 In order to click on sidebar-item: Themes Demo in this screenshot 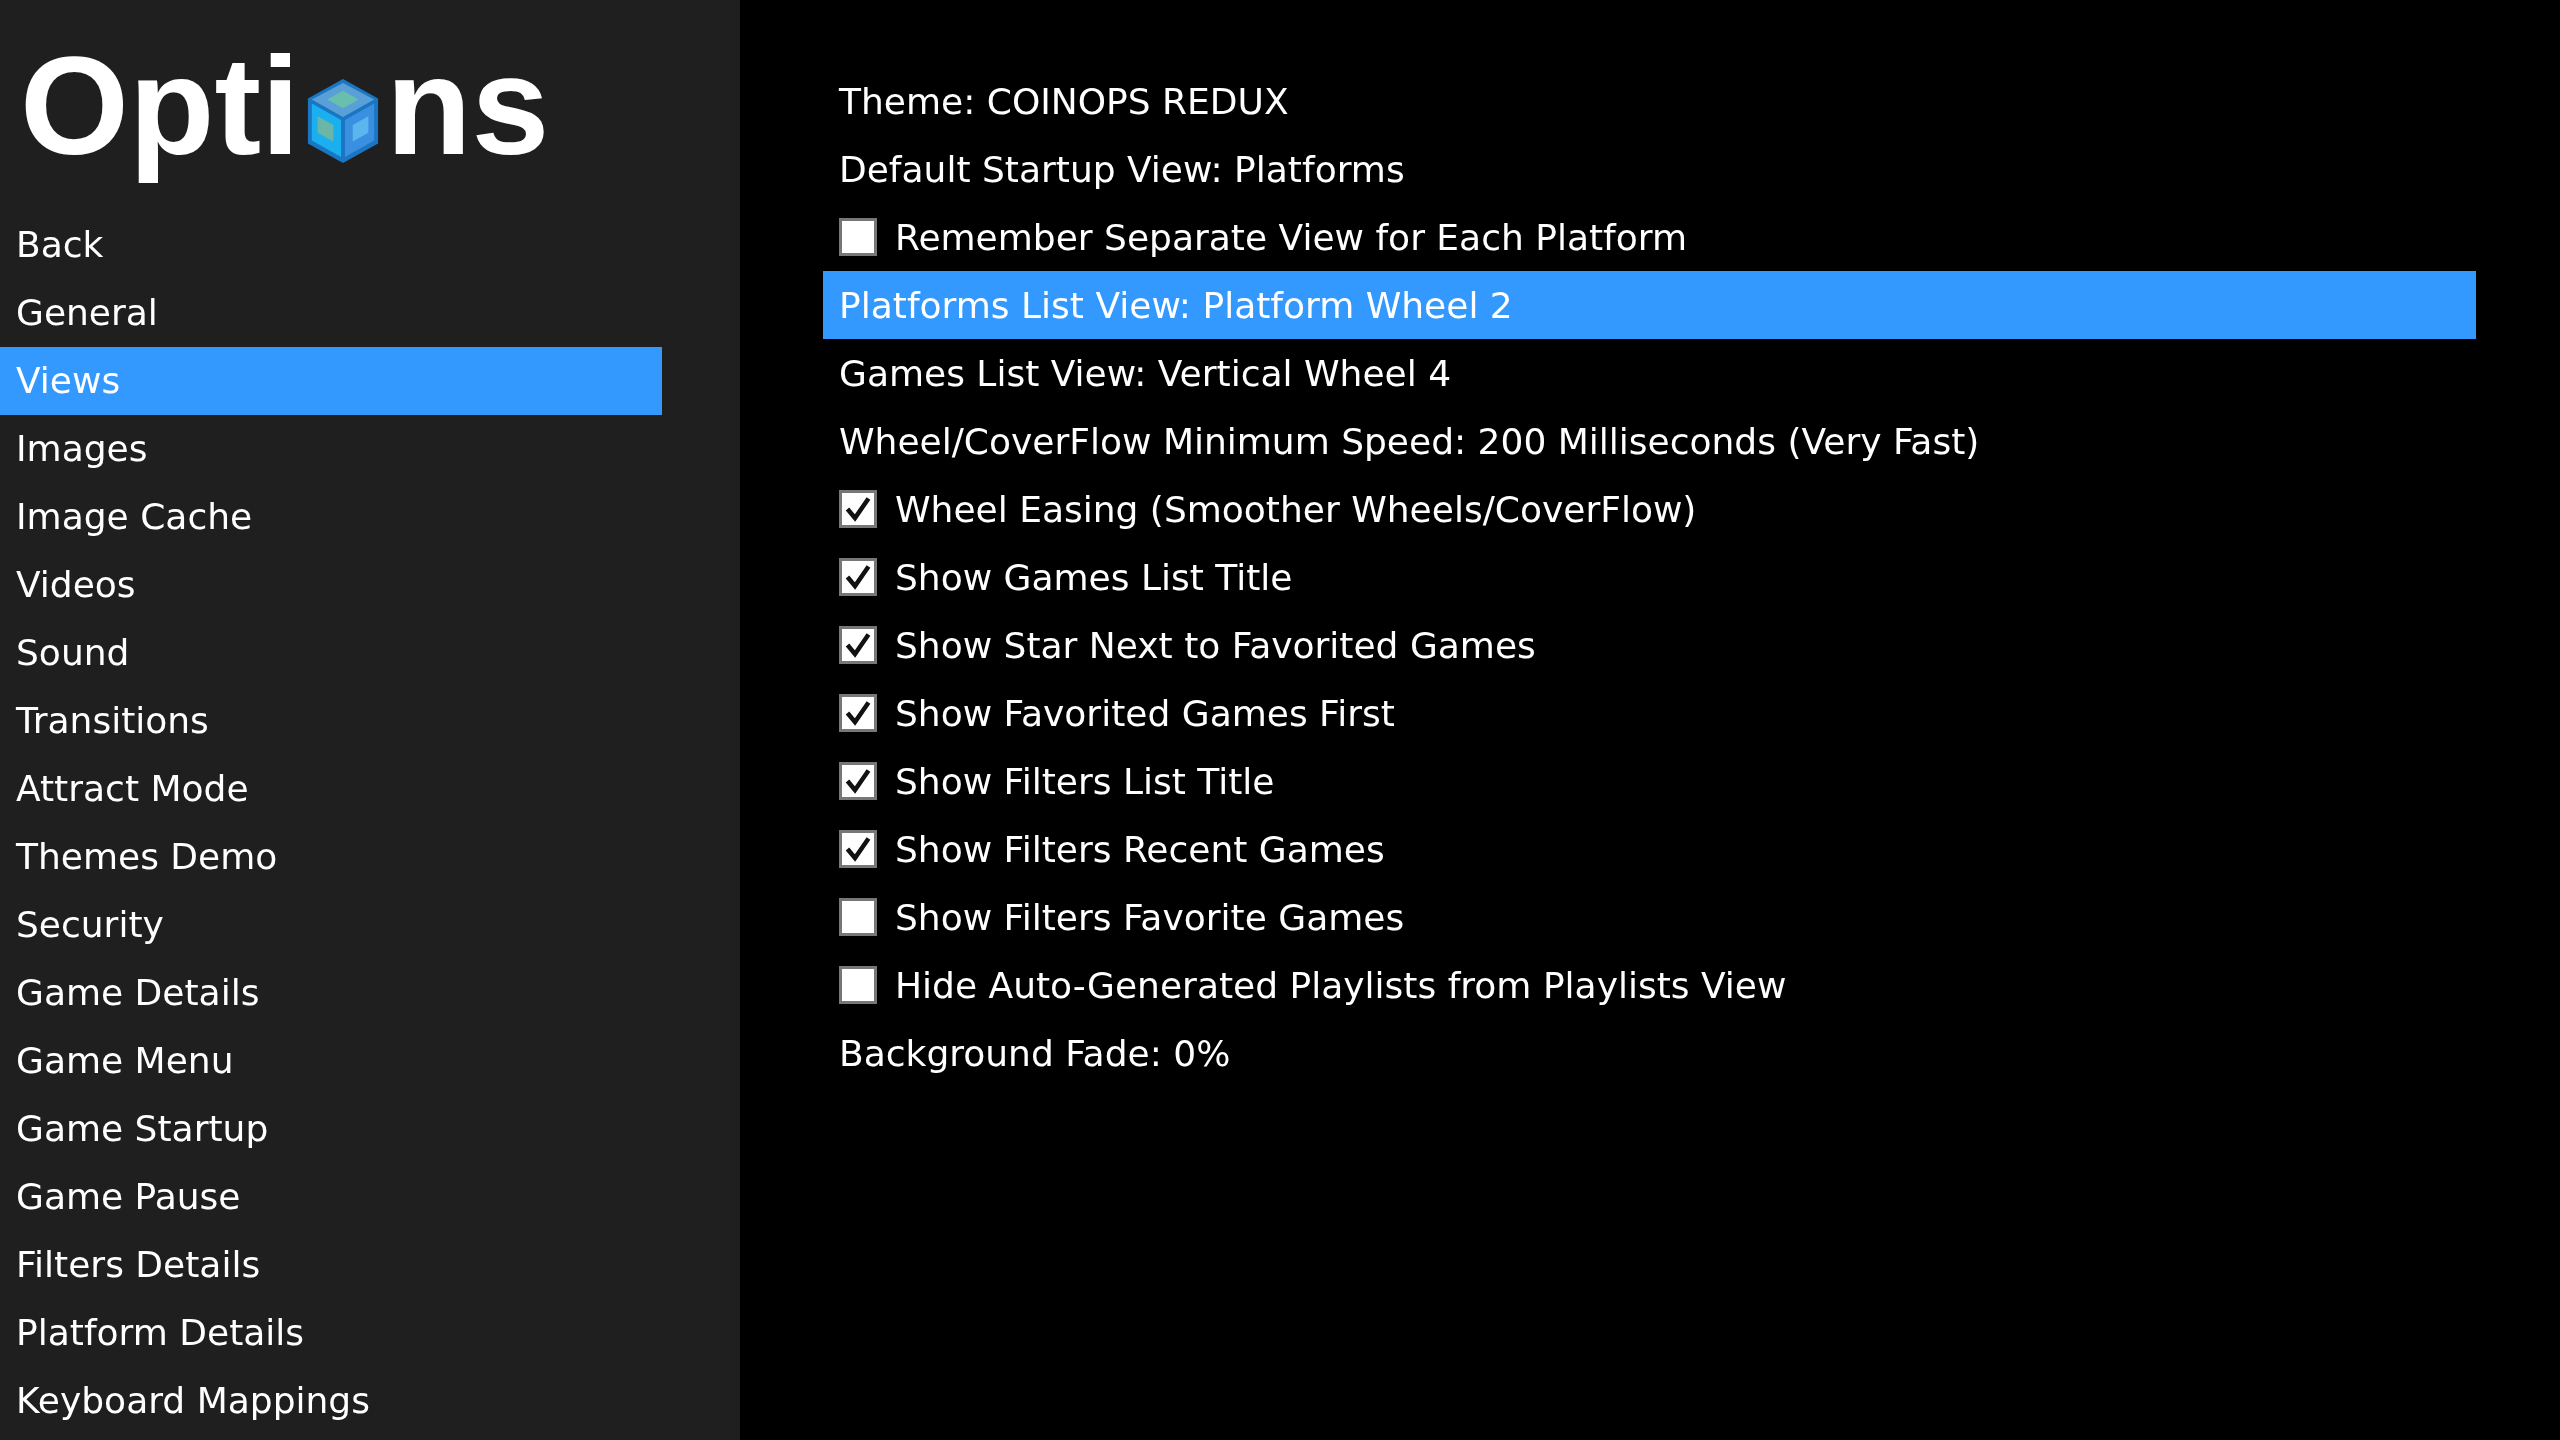, I will do `click(331, 857)`.